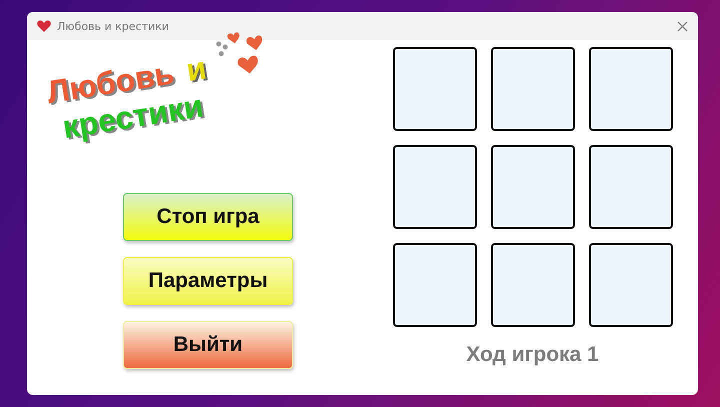 The width and height of the screenshot is (720, 407). I want to click on logo-text: и, so click(196, 70).